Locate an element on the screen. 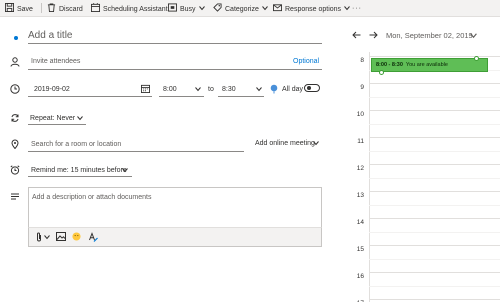 Image resolution: width=500 pixels, height=302 pixels. alarm-clock-icon is located at coordinates (15, 170).